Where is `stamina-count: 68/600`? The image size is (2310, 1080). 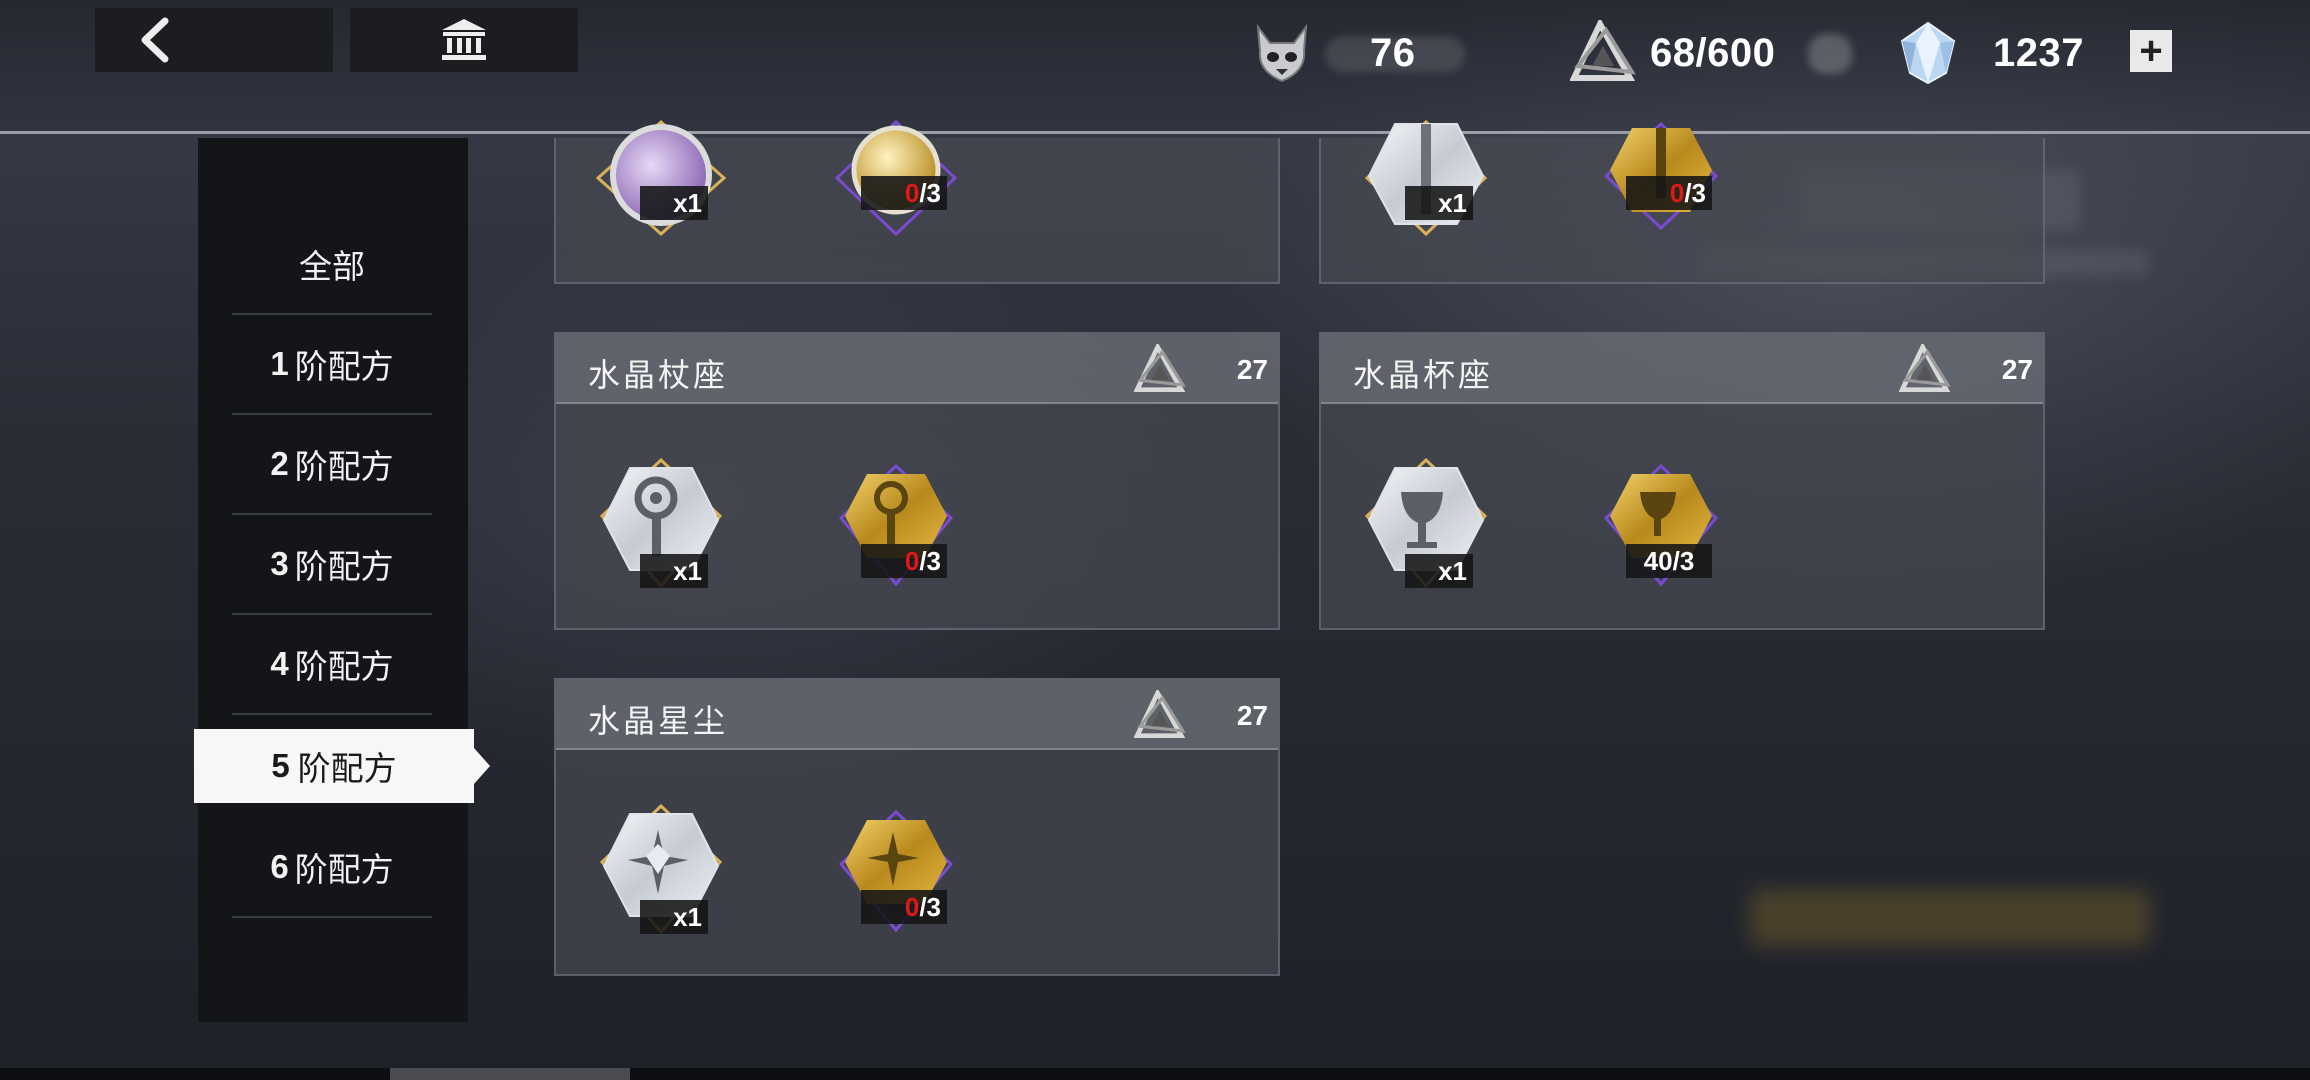 stamina-count: 68/600 is located at coordinates (1713, 52).